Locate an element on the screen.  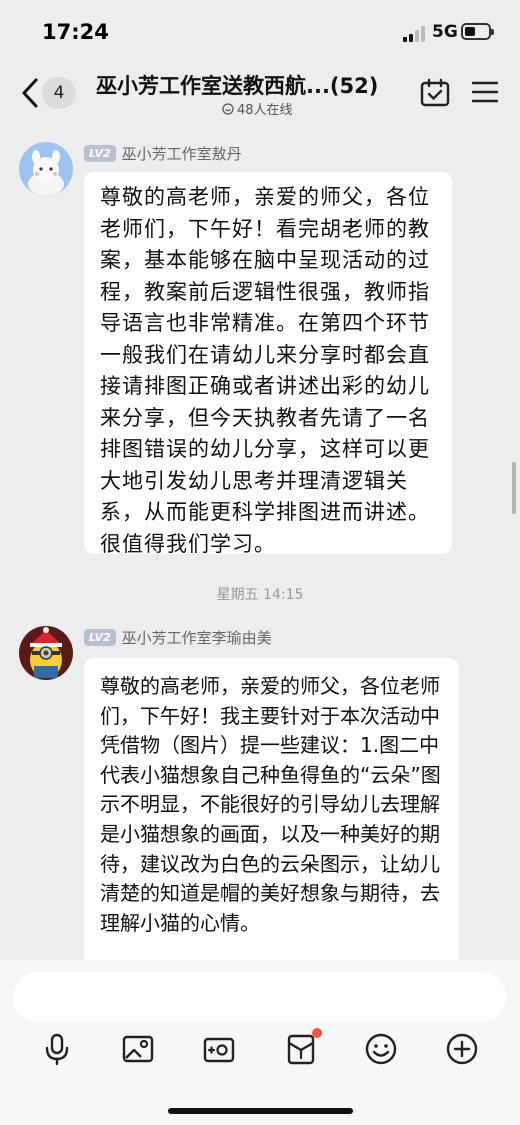
red-packet-button is located at coordinates (303, 1047).